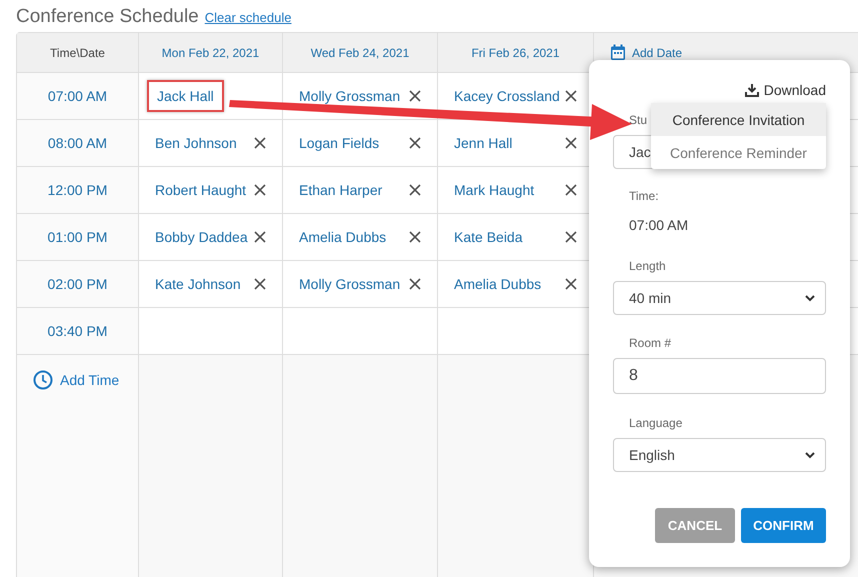 The width and height of the screenshot is (858, 577). What do you see at coordinates (107, 17) in the screenshot?
I see `page-title: Conference Schedule` at bounding box center [107, 17].